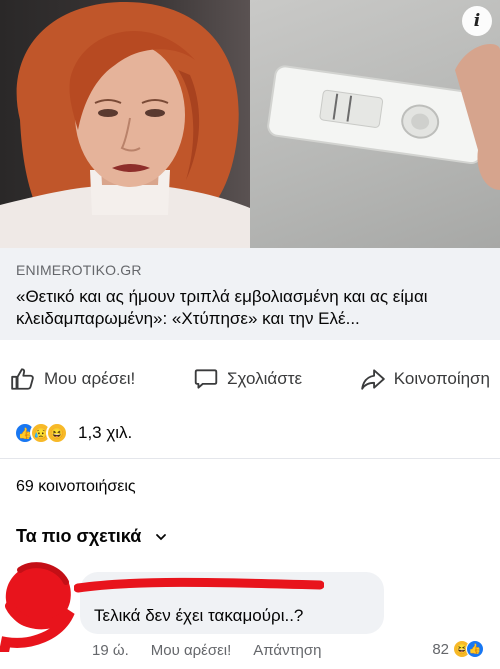  Describe the element at coordinates (79, 270) in the screenshot. I see `link-domain: ENIMEROTIKO.GR` at that location.